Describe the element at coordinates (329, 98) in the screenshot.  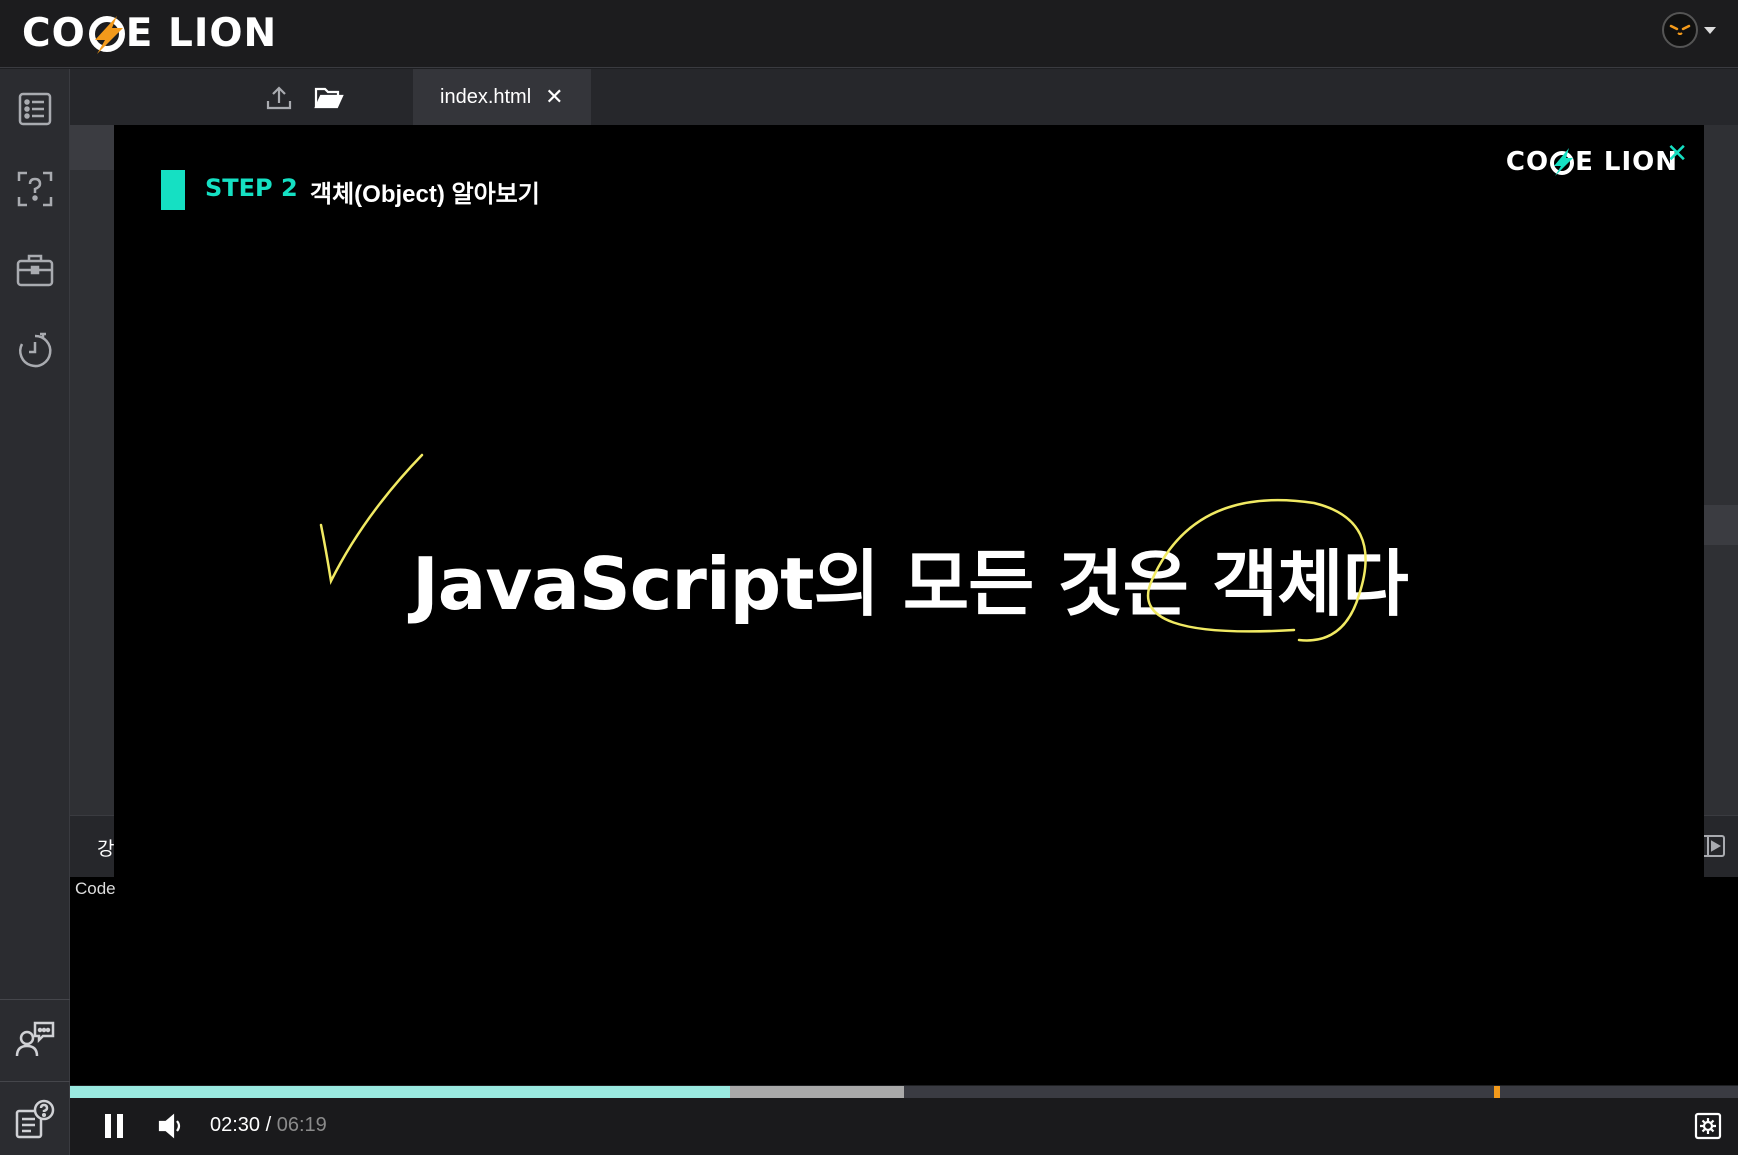
I see `folder-icon` at that location.